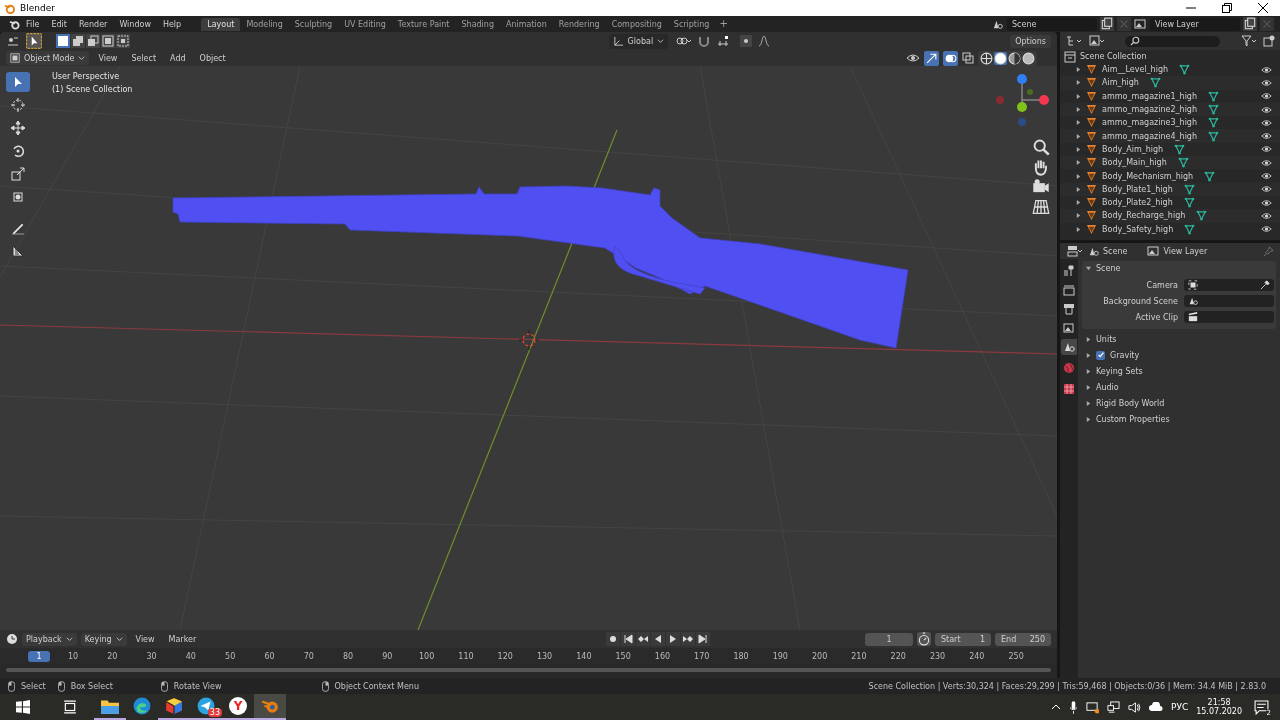  Describe the element at coordinates (1041, 147) in the screenshot. I see `zoom-icon` at that location.